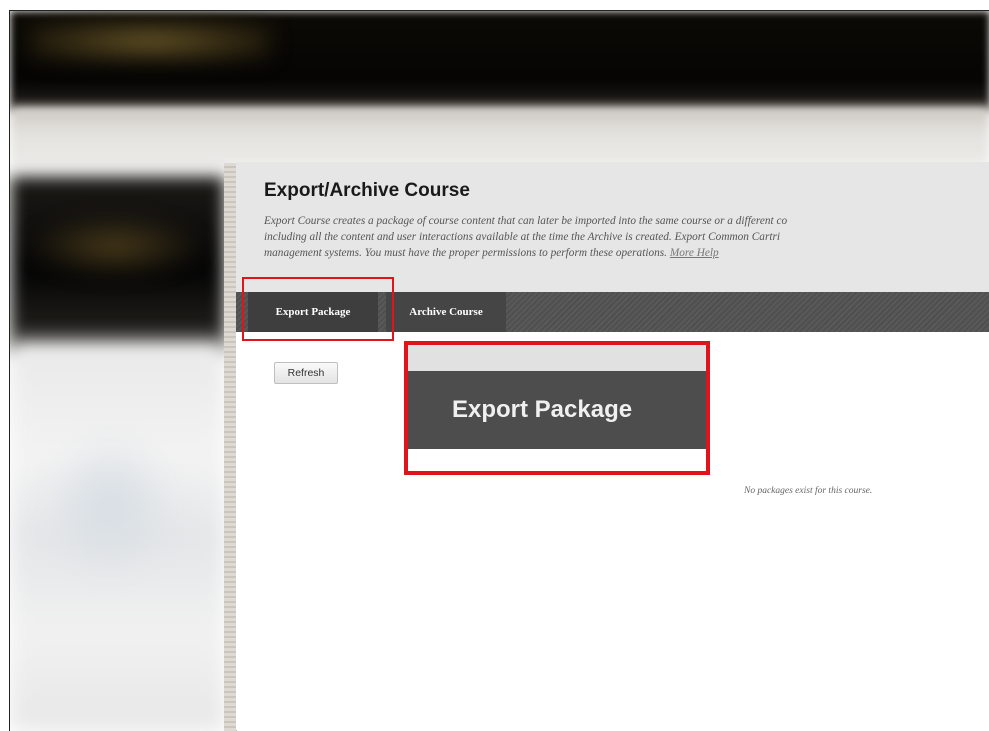 The height and width of the screenshot is (731, 989). I want to click on callout-bottom-strip, so click(557, 460).